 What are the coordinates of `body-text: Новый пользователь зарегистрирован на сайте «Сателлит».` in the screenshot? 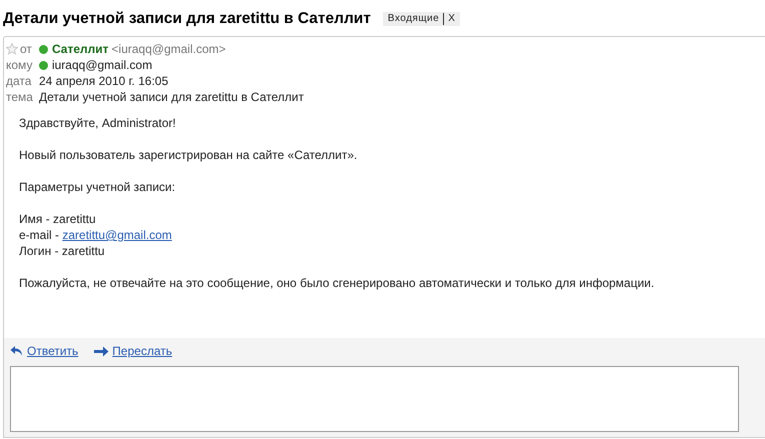 It's located at (188, 155).